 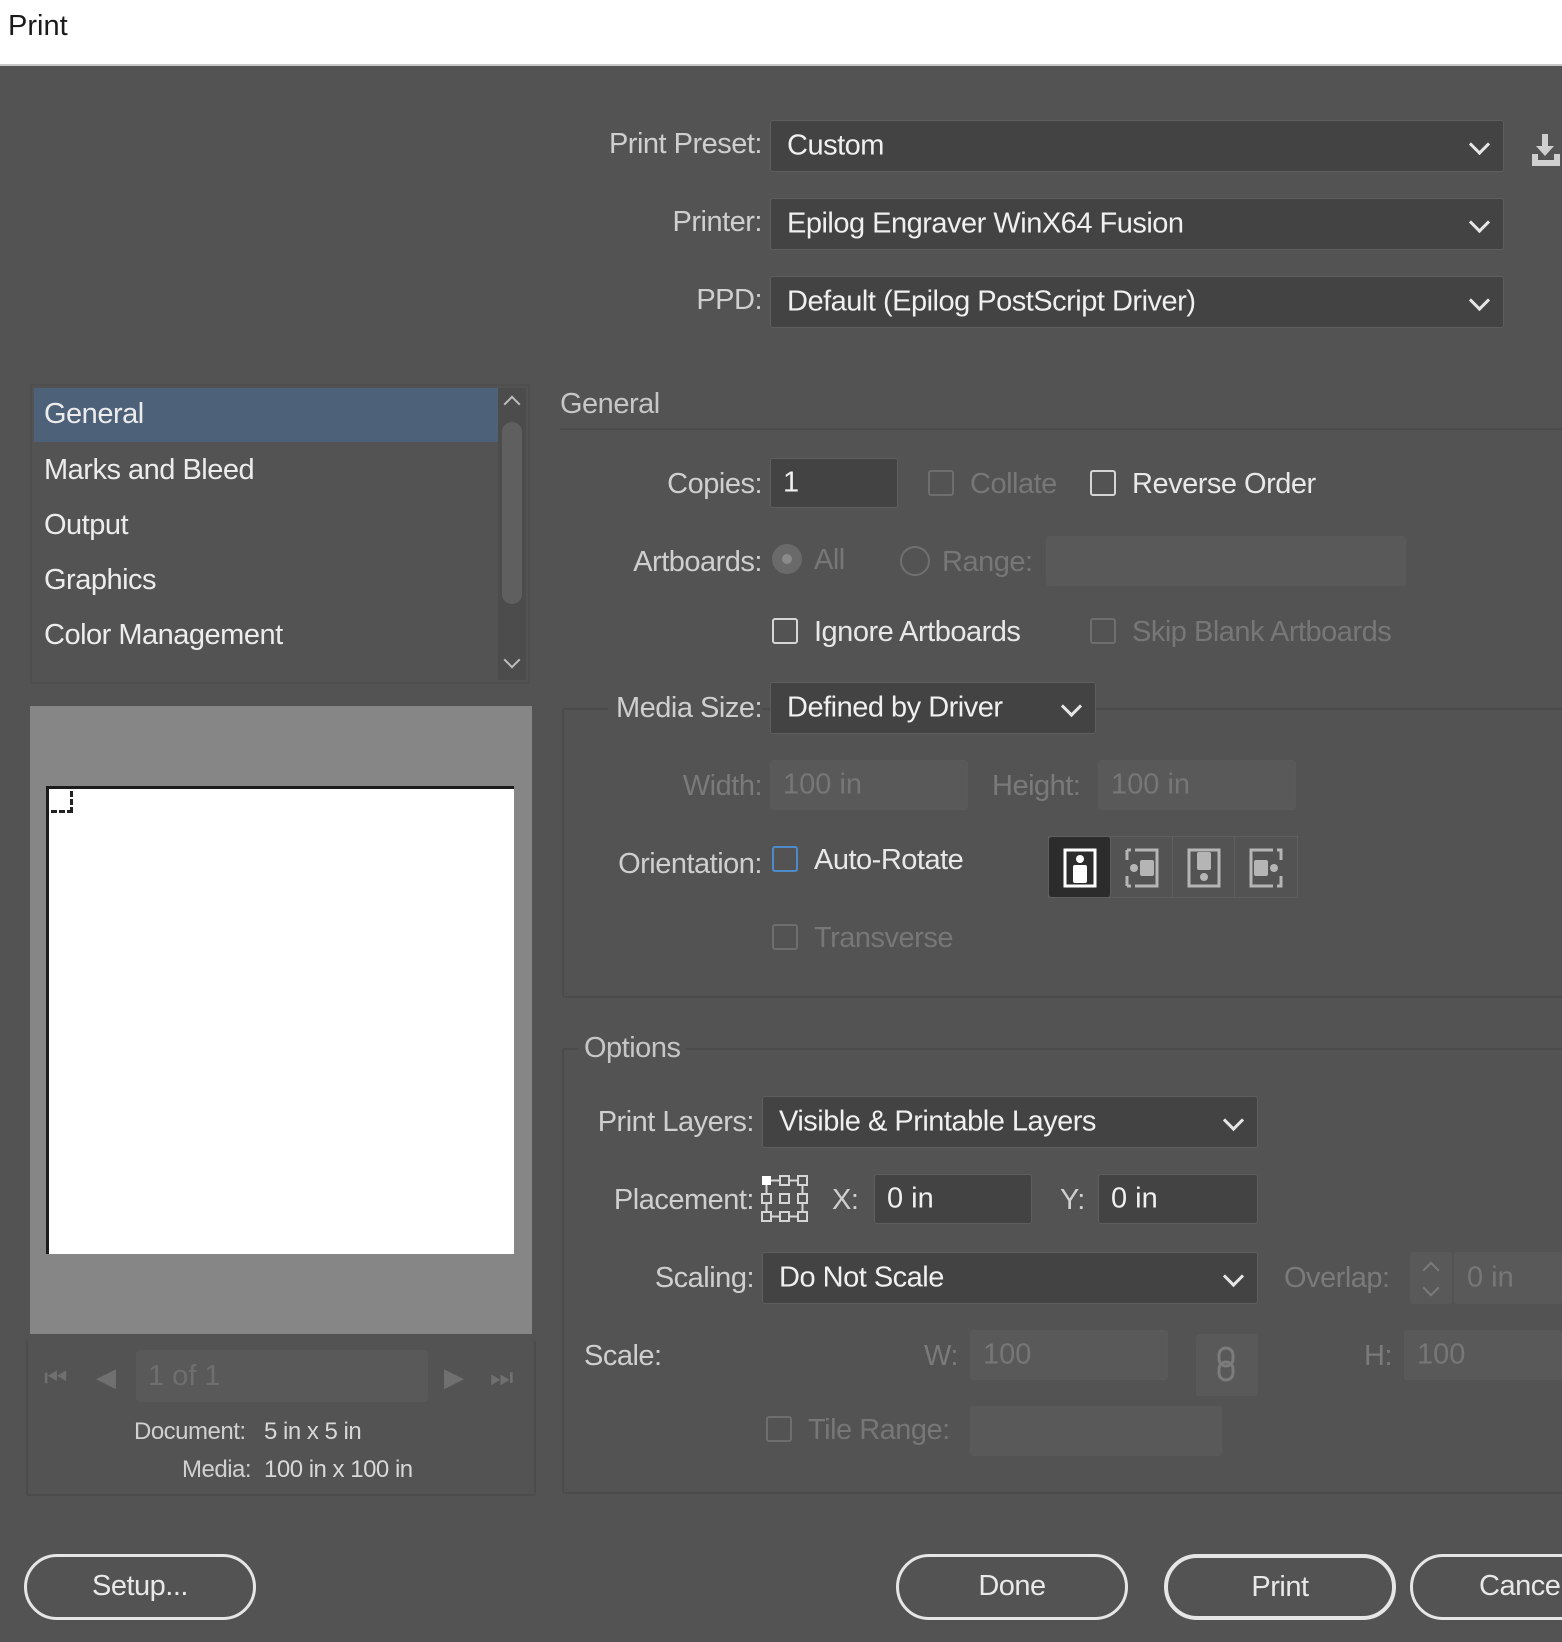 What do you see at coordinates (1280, 1587) in the screenshot?
I see `print-button: Print` at bounding box center [1280, 1587].